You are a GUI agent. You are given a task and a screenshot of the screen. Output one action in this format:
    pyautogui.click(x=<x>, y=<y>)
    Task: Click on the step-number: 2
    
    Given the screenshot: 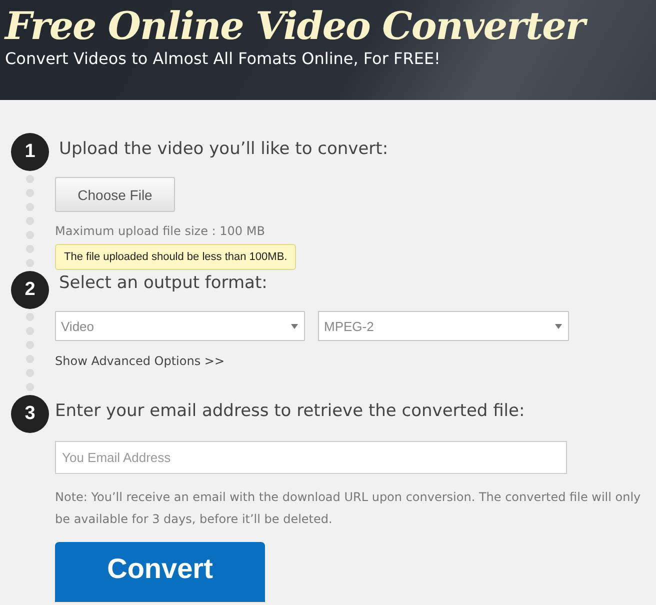 What is the action you would take?
    pyautogui.click(x=30, y=290)
    